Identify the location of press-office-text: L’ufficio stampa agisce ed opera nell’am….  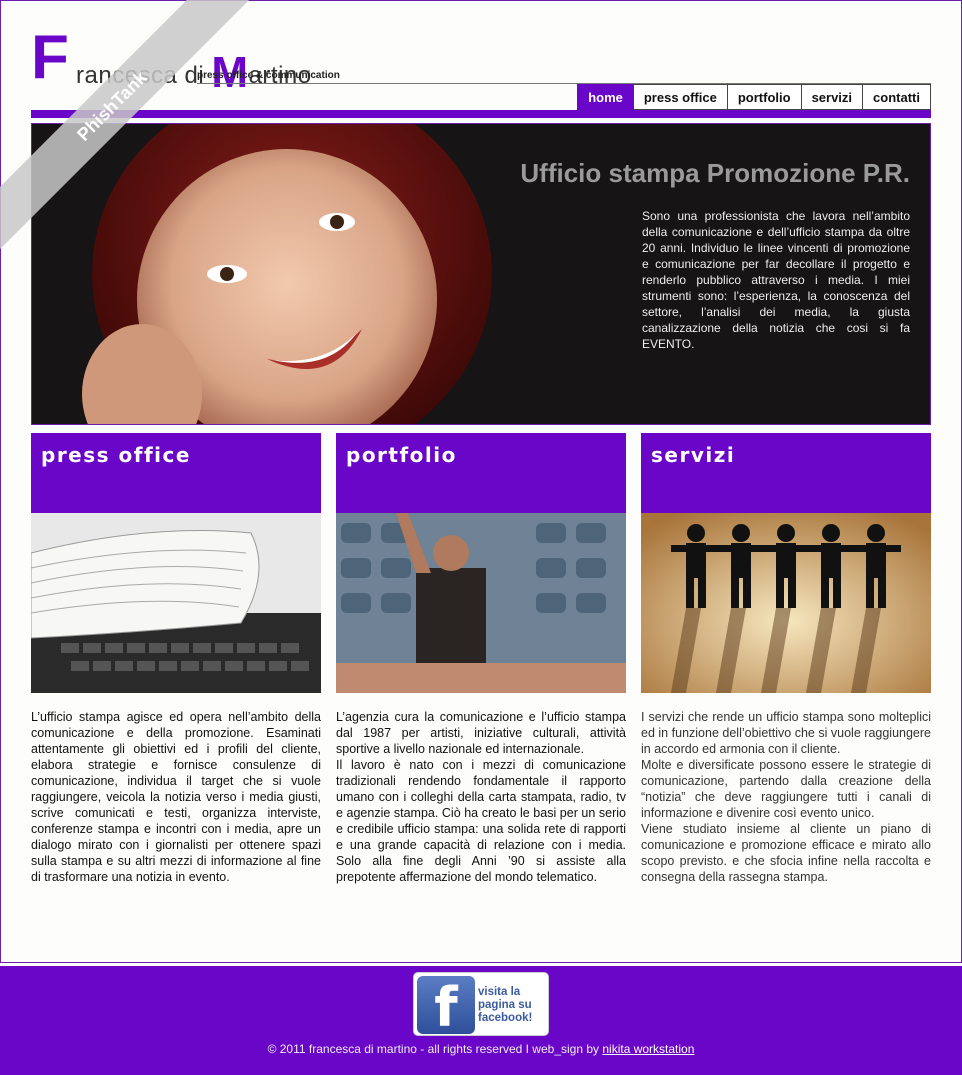
(176, 797).